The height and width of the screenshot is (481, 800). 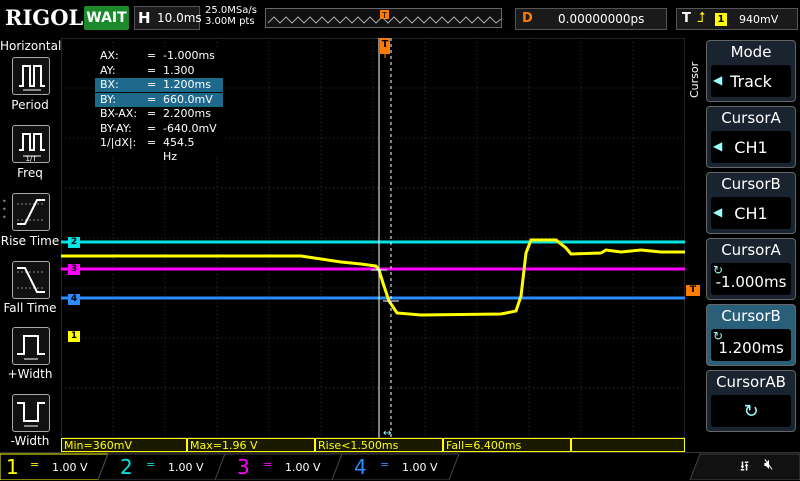 What do you see at coordinates (686, 18) in the screenshot?
I see `trigger-type-label: T` at bounding box center [686, 18].